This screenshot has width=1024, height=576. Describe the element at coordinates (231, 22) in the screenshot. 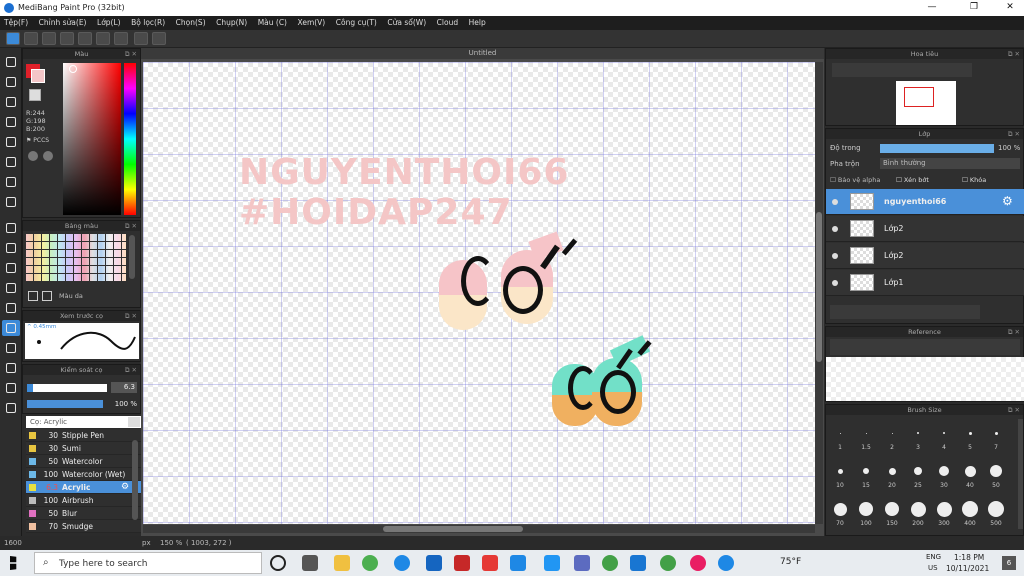

I see `menu-snap: Chụp(N)` at that location.